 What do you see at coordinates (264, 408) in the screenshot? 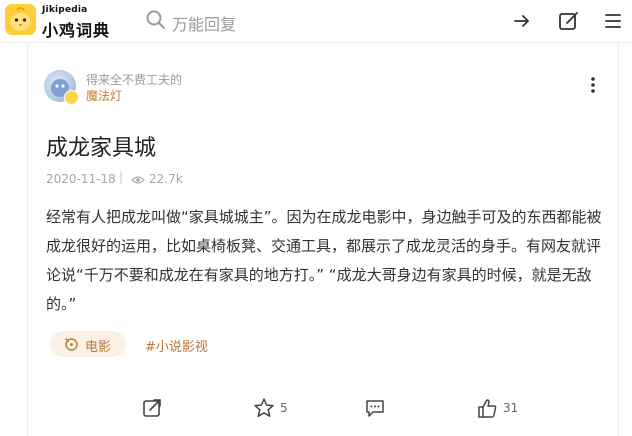
I see `star-icon` at bounding box center [264, 408].